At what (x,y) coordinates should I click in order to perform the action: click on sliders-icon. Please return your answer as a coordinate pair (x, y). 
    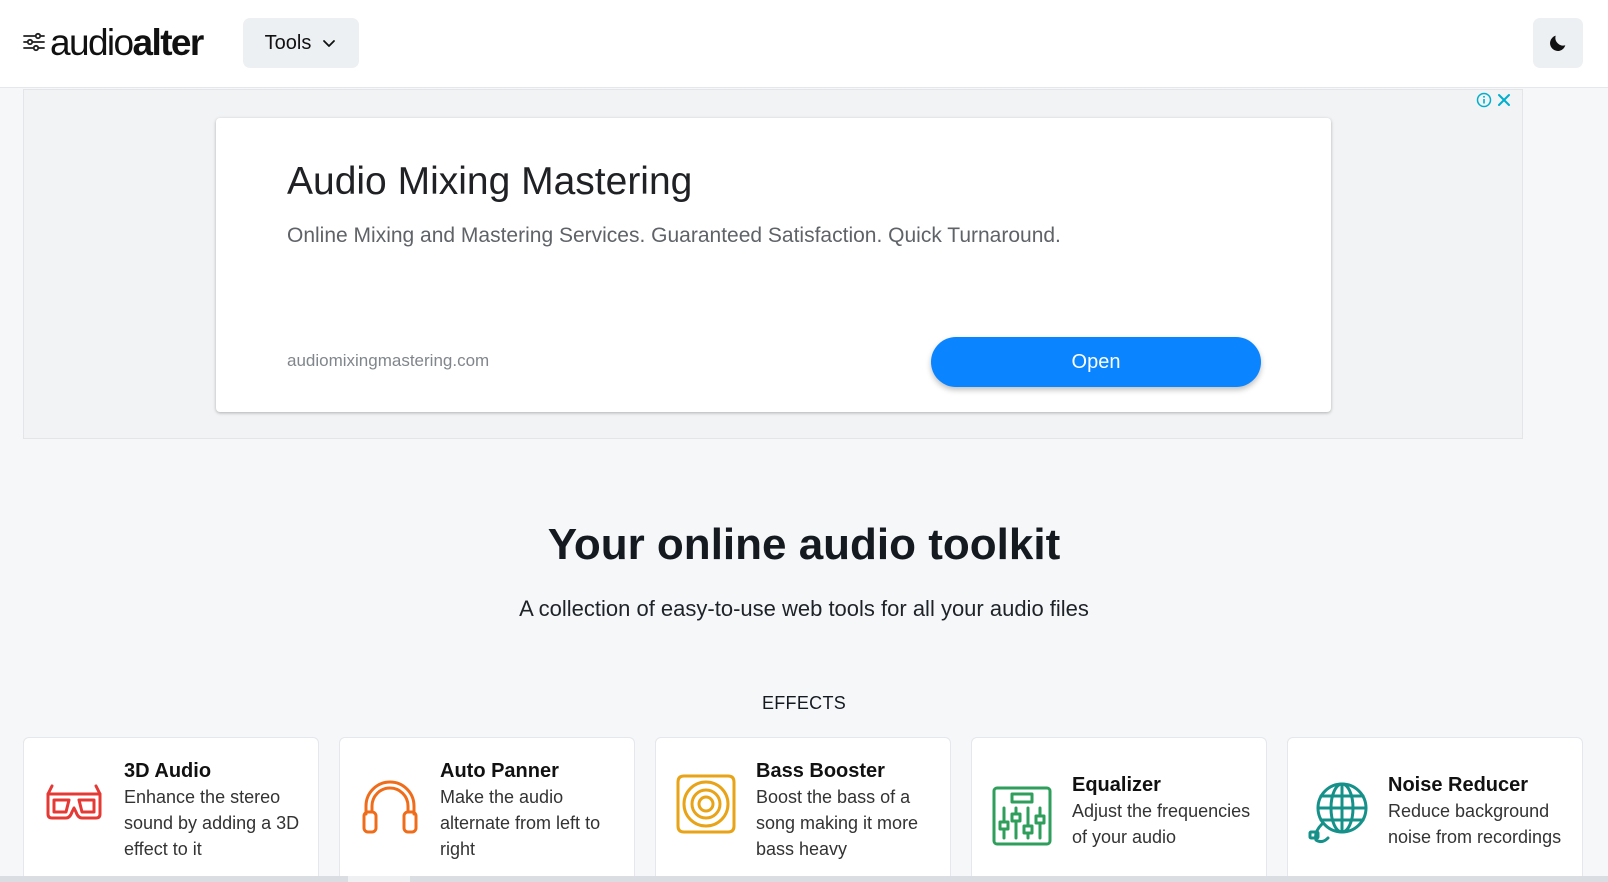
    Looking at the image, I should click on (34, 42).